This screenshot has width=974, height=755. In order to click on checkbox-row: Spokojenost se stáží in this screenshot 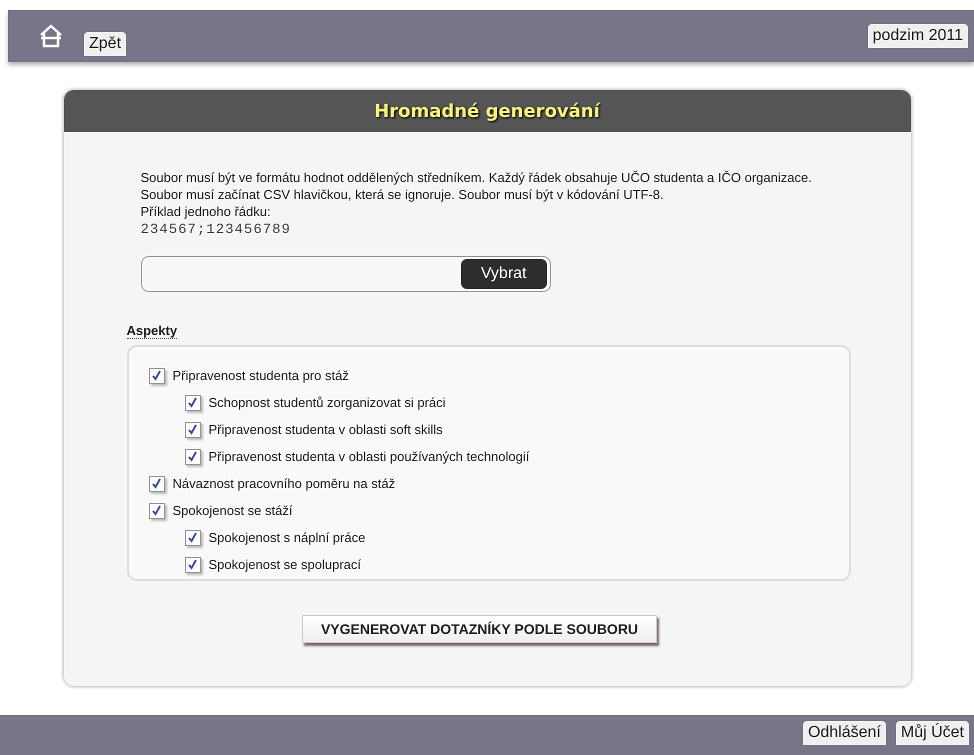, I will do `click(488, 510)`.